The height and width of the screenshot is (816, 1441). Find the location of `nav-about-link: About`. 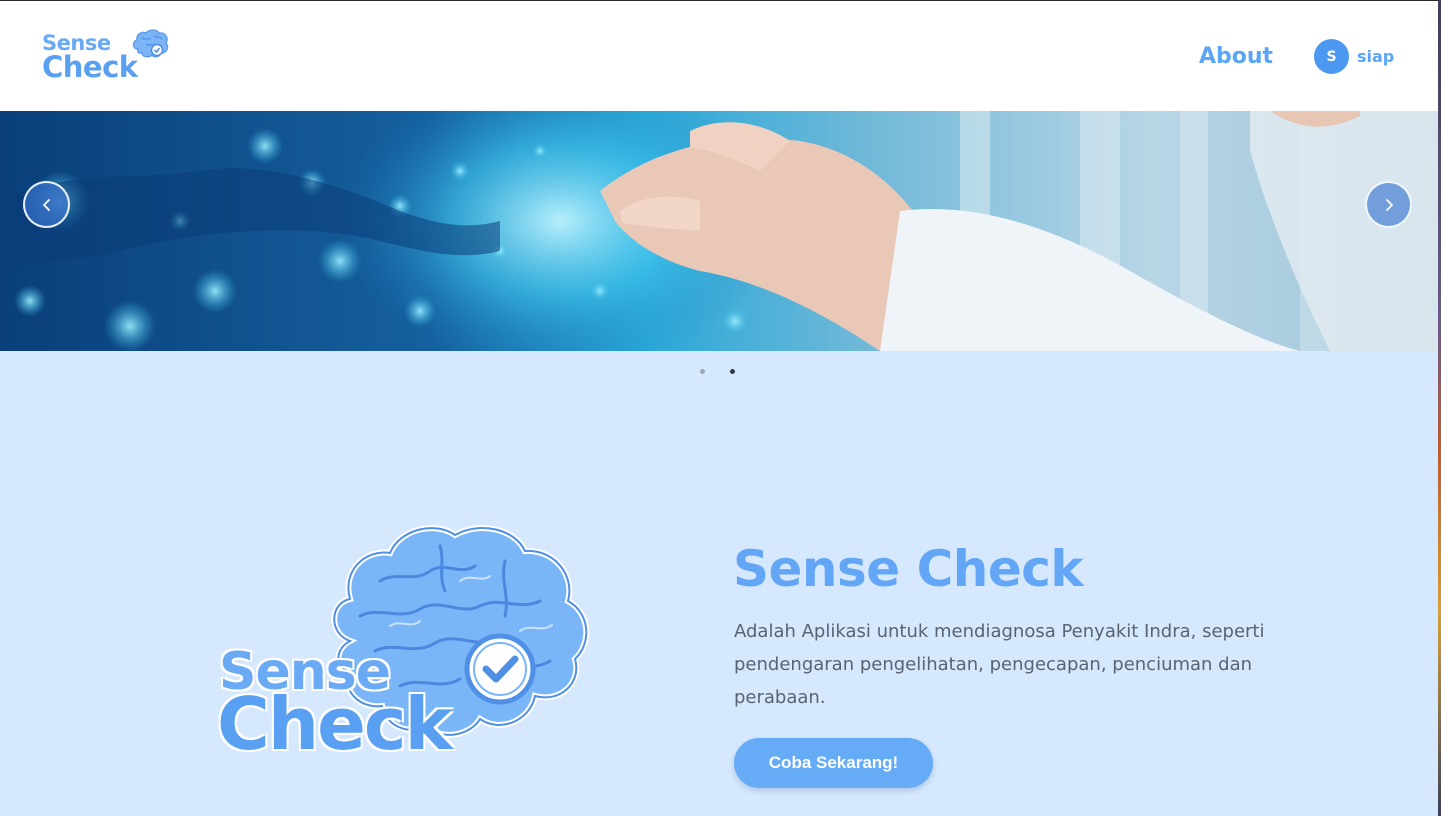

nav-about-link: About is located at coordinates (1236, 57).